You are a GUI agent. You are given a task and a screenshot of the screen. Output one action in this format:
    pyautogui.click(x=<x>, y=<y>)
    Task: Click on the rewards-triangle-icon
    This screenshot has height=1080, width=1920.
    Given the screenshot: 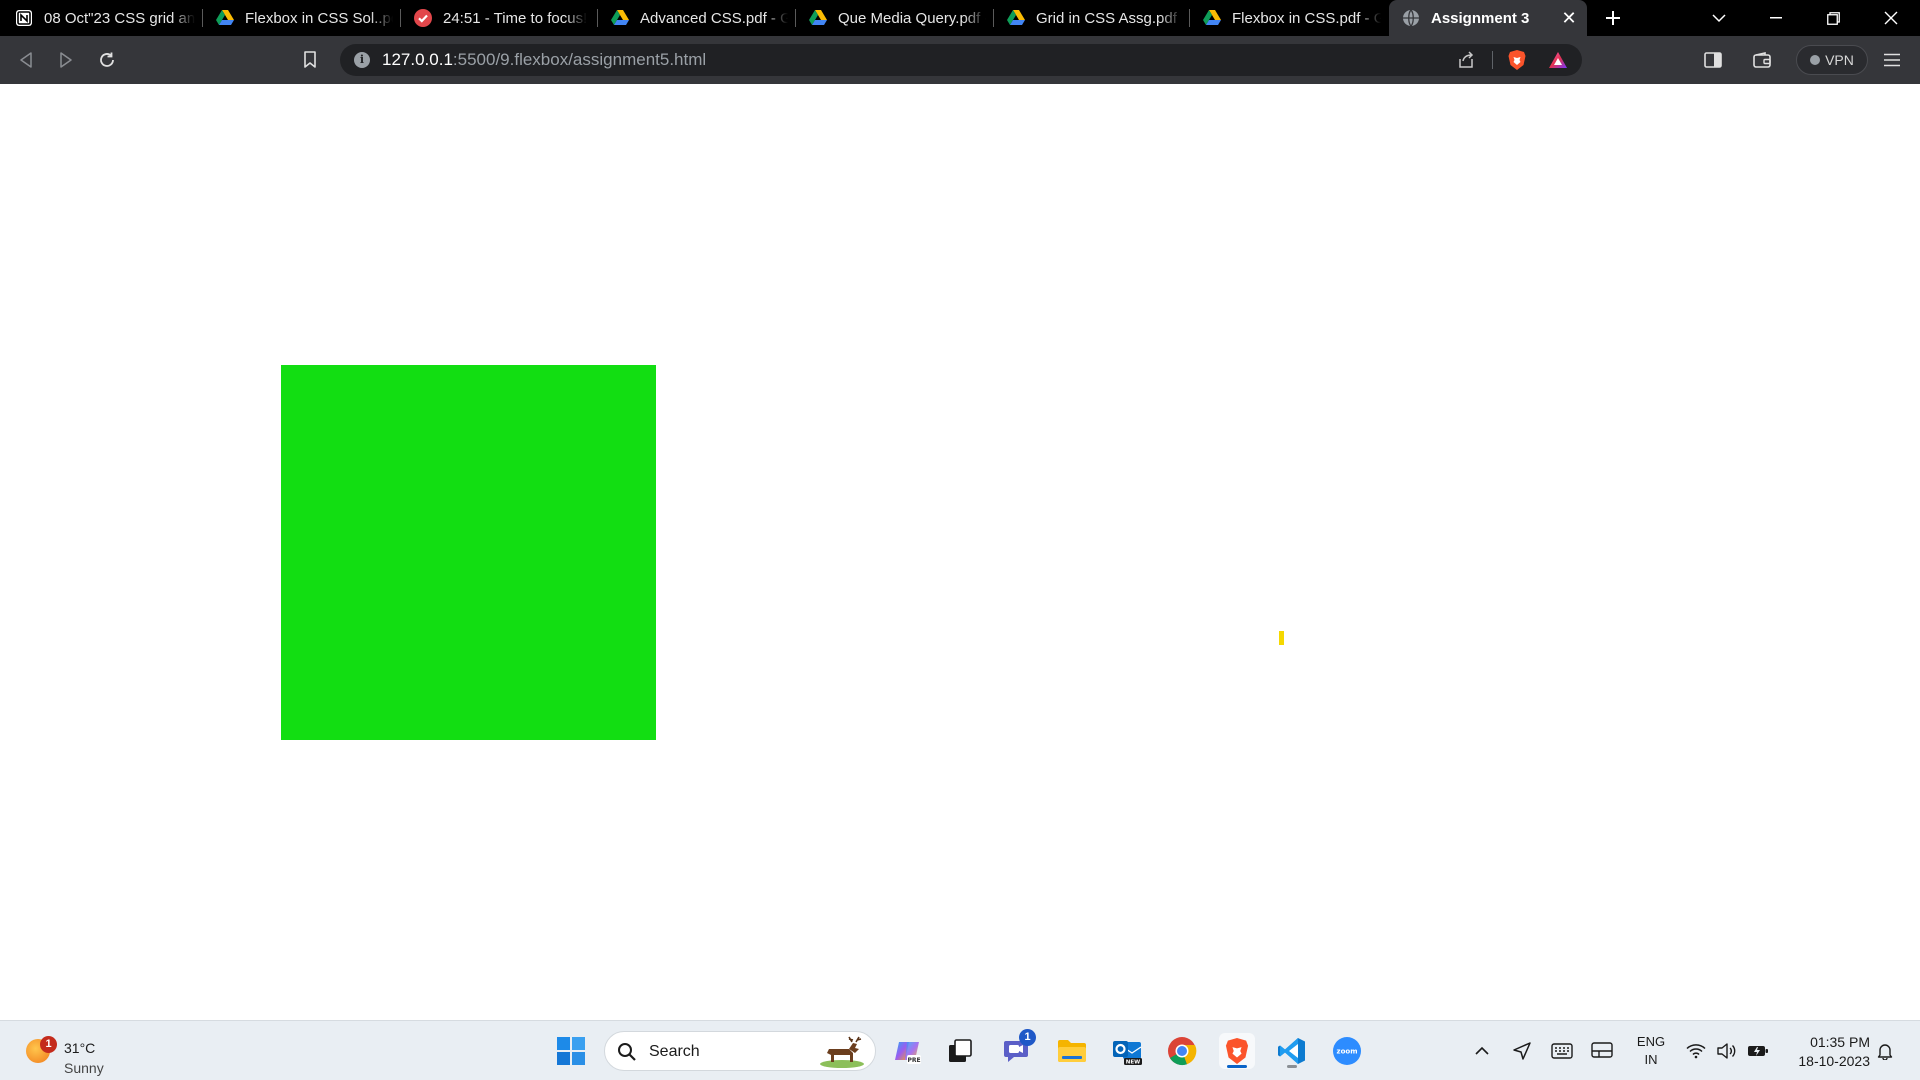 What is the action you would take?
    pyautogui.click(x=1558, y=60)
    